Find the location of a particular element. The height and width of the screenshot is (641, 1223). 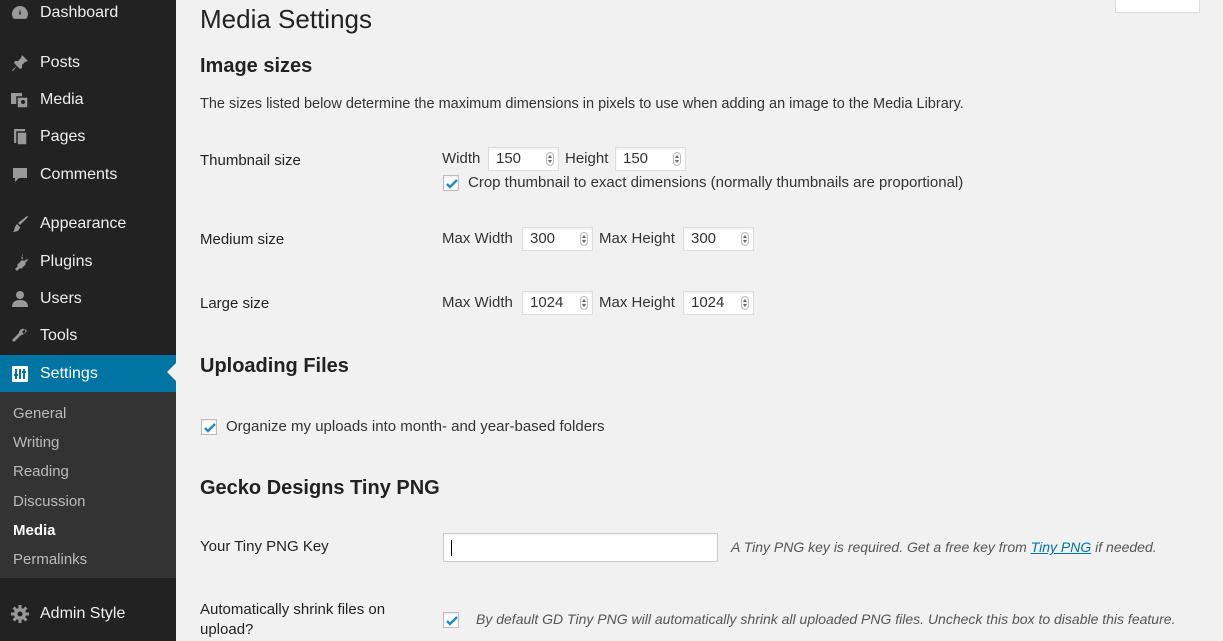

menu-posts: Posts is located at coordinates (88, 63).